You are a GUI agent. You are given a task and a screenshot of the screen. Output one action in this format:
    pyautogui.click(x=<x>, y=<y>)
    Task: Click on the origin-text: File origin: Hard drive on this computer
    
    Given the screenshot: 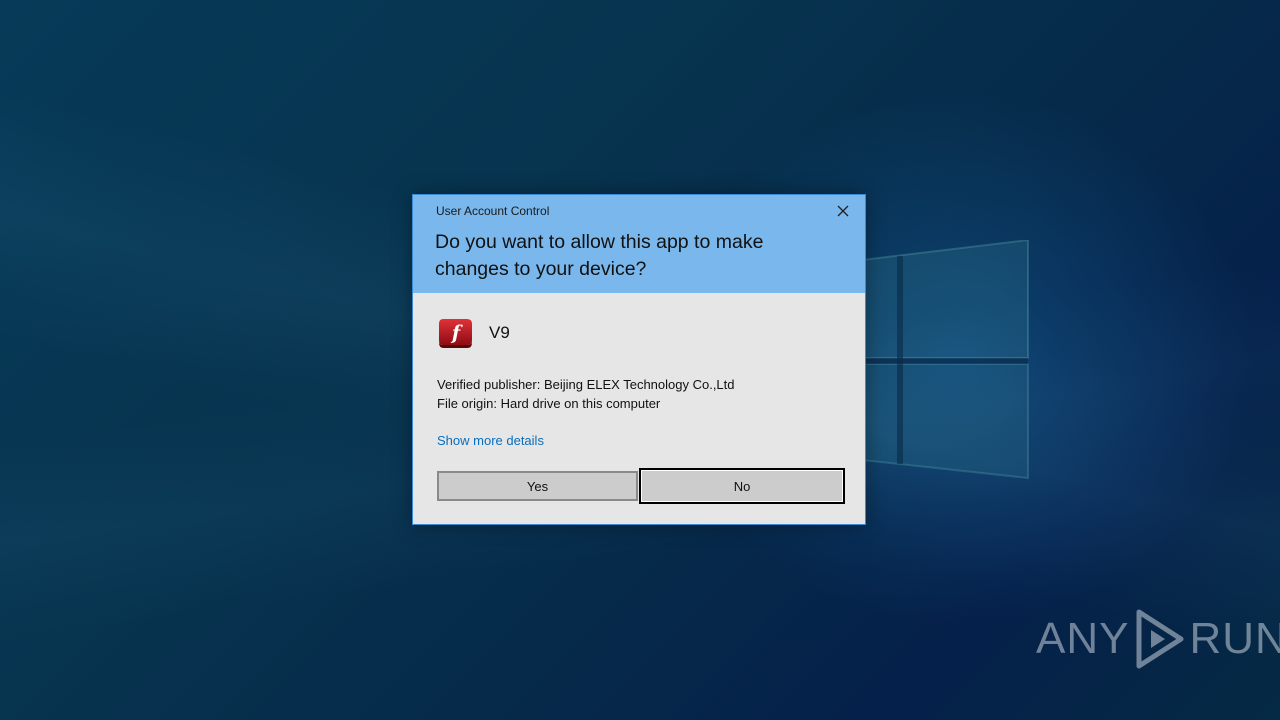 What is the action you would take?
    pyautogui.click(x=549, y=403)
    